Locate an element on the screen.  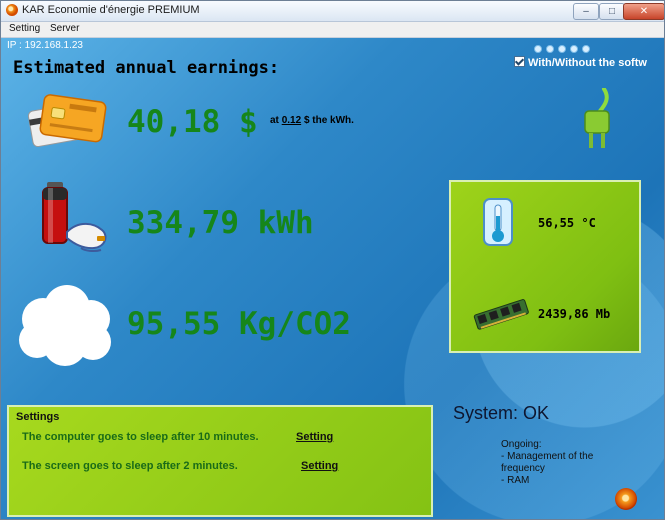
temperature-value: 56,55 °C is located at coordinates (567, 223).